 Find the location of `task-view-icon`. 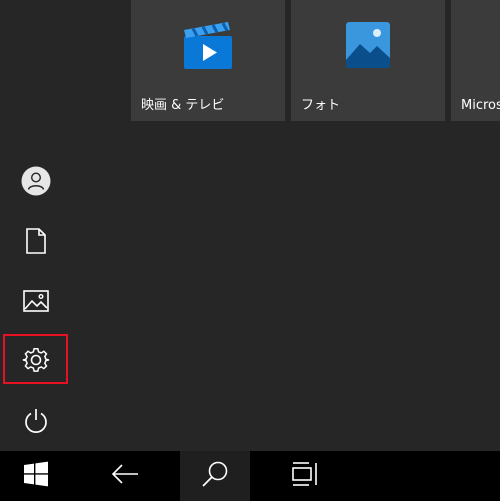

task-view-icon is located at coordinates (305, 476).